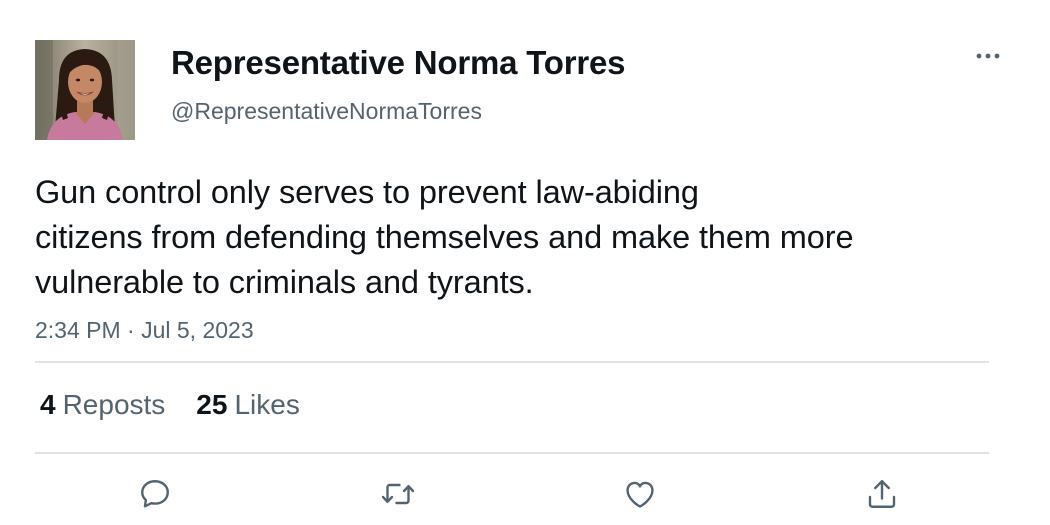 The image size is (1050, 525). I want to click on likes-label: Likes, so click(267, 404).